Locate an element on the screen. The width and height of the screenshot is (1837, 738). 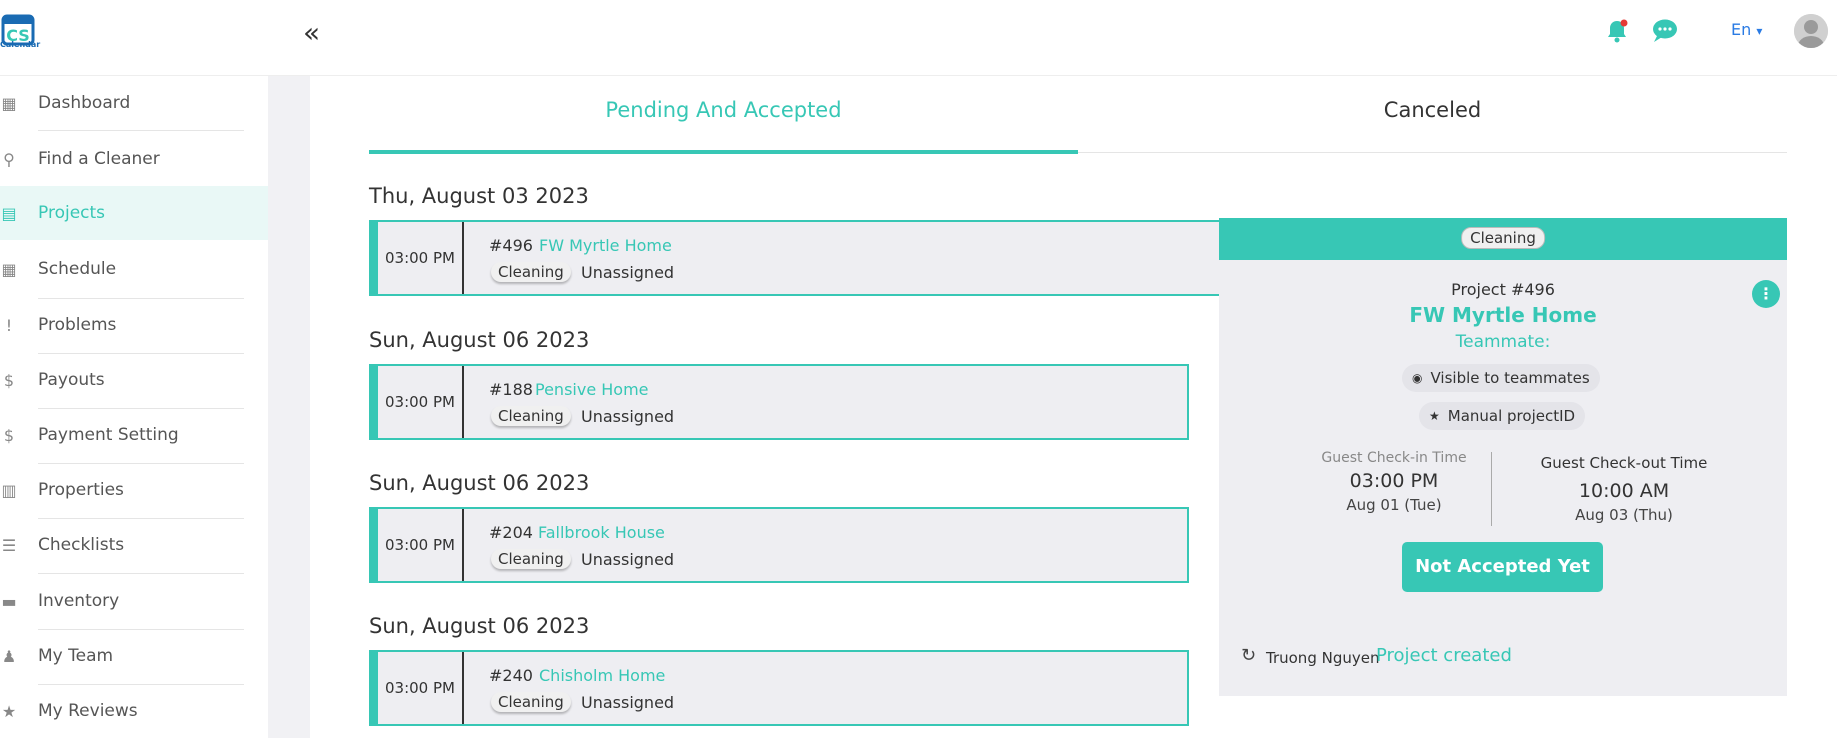
sidebar-item-projects: ▤ Projects is located at coordinates (134, 213).